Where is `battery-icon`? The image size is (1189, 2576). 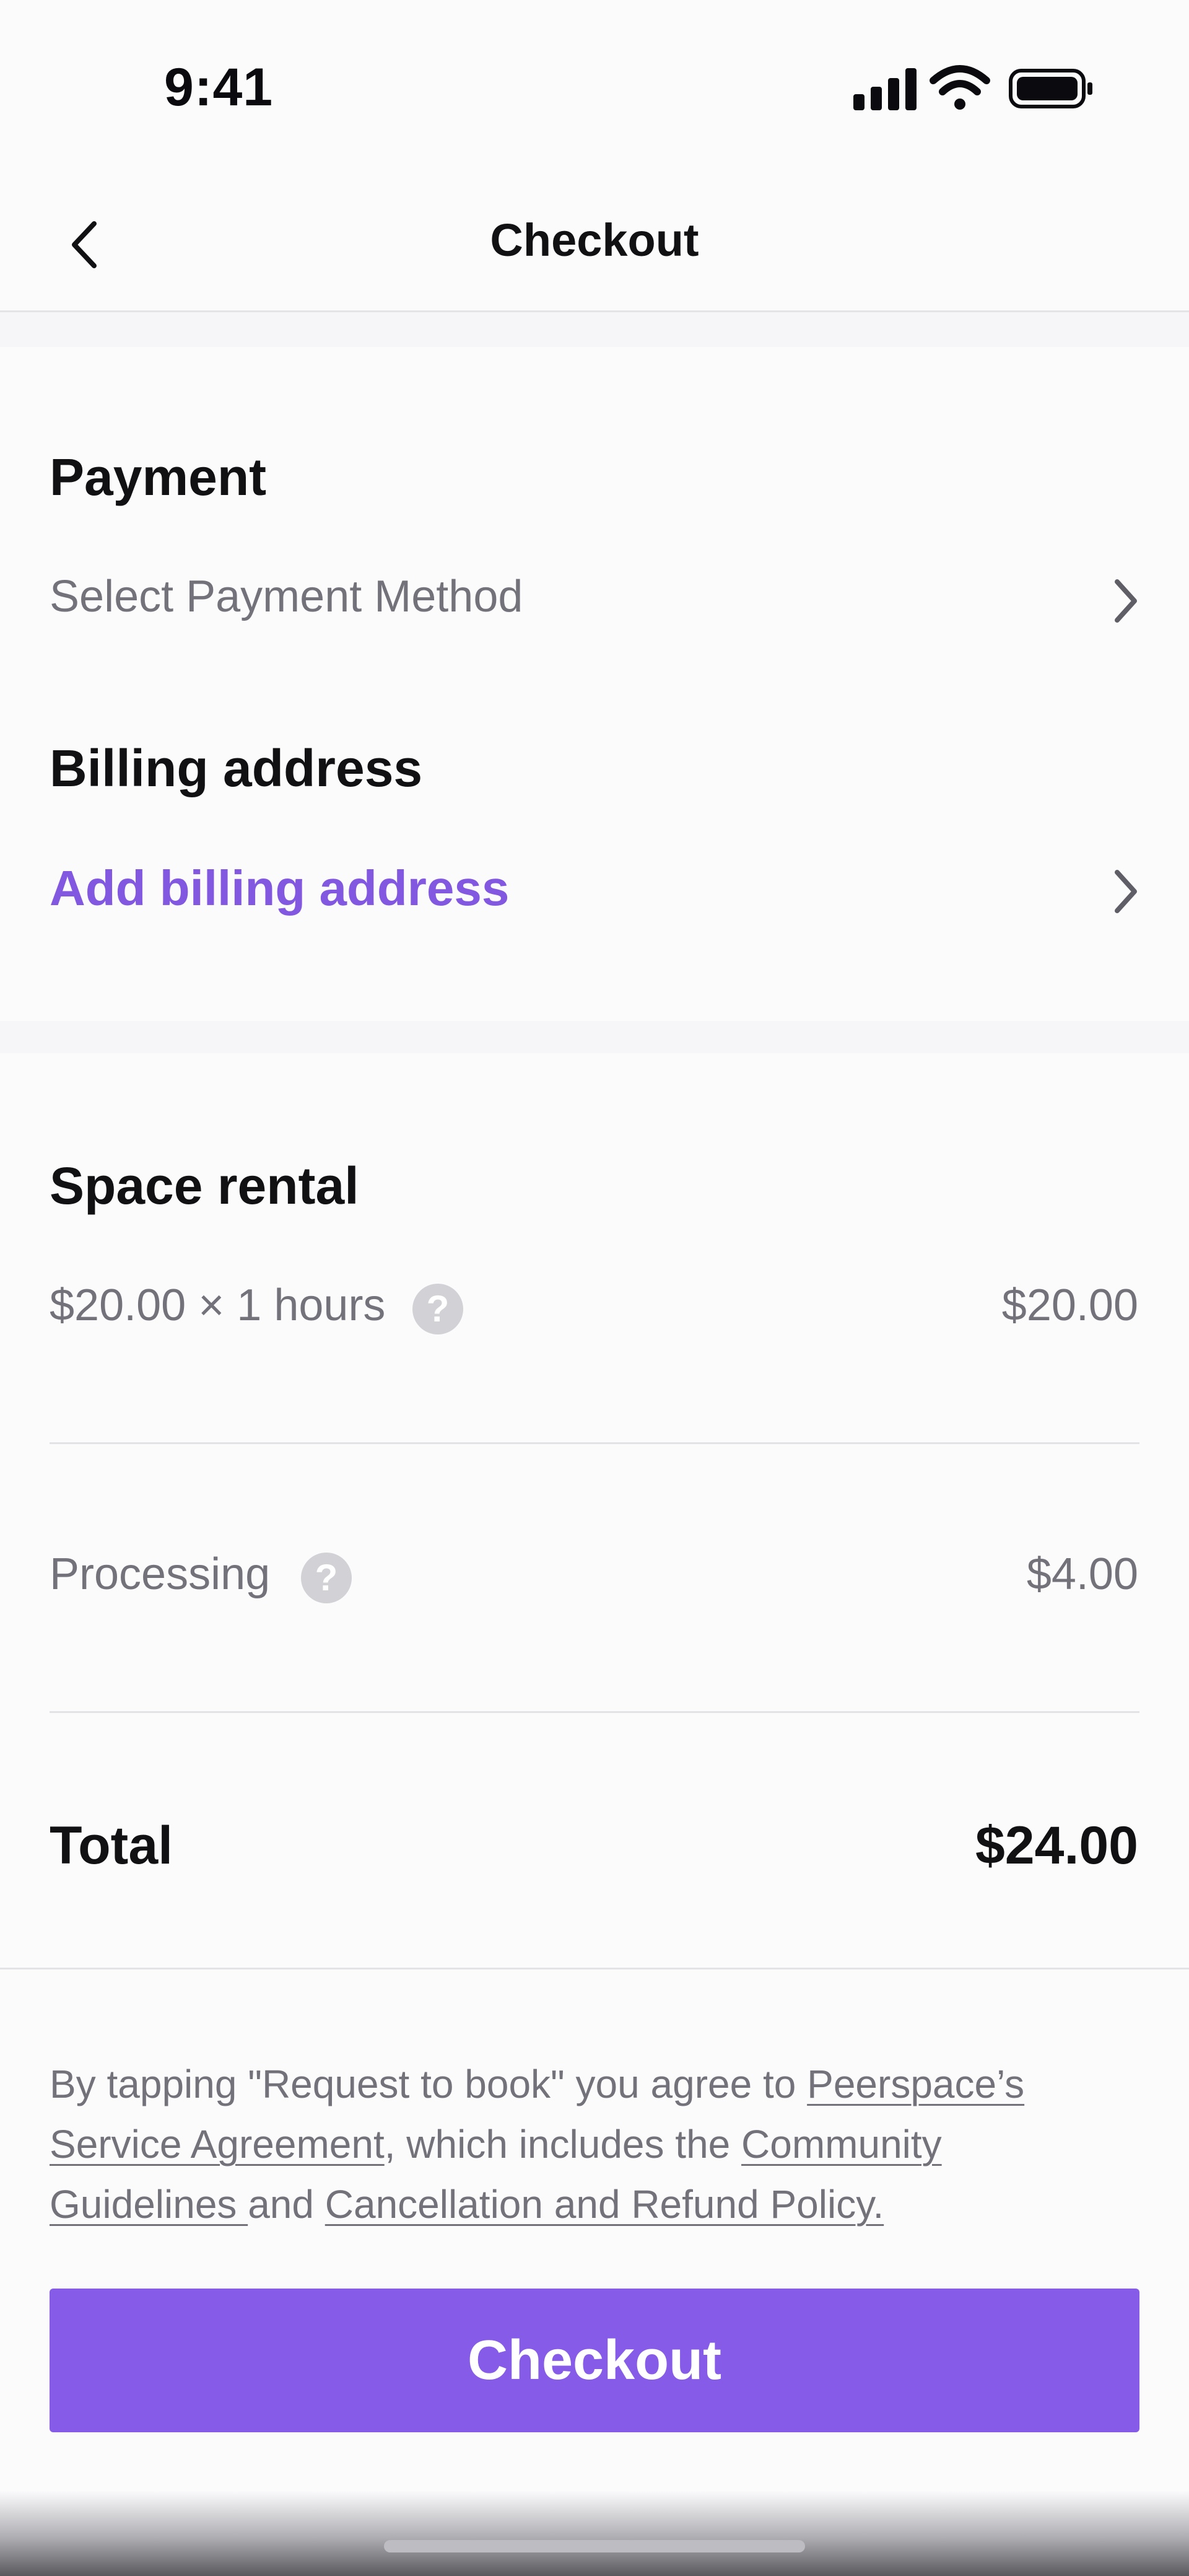 battery-icon is located at coordinates (1050, 88).